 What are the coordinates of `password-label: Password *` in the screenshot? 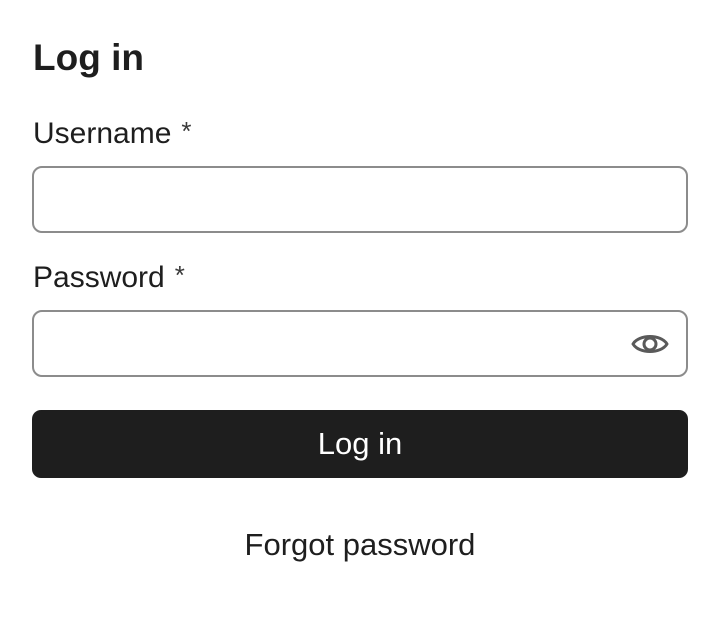 It's located at (109, 278).